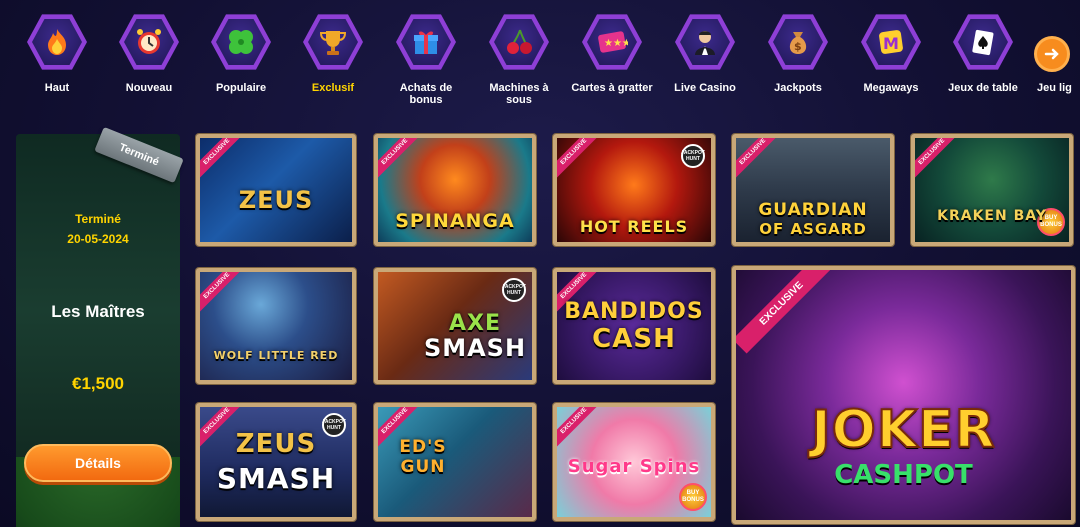 This screenshot has height=527, width=1080. I want to click on game-title: HOT REELS, so click(634, 226).